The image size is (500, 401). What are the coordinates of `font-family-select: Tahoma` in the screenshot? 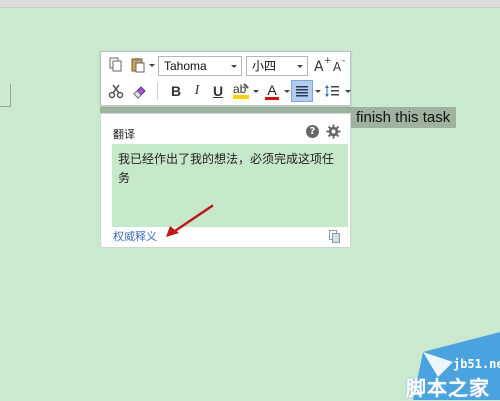 It's located at (200, 66).